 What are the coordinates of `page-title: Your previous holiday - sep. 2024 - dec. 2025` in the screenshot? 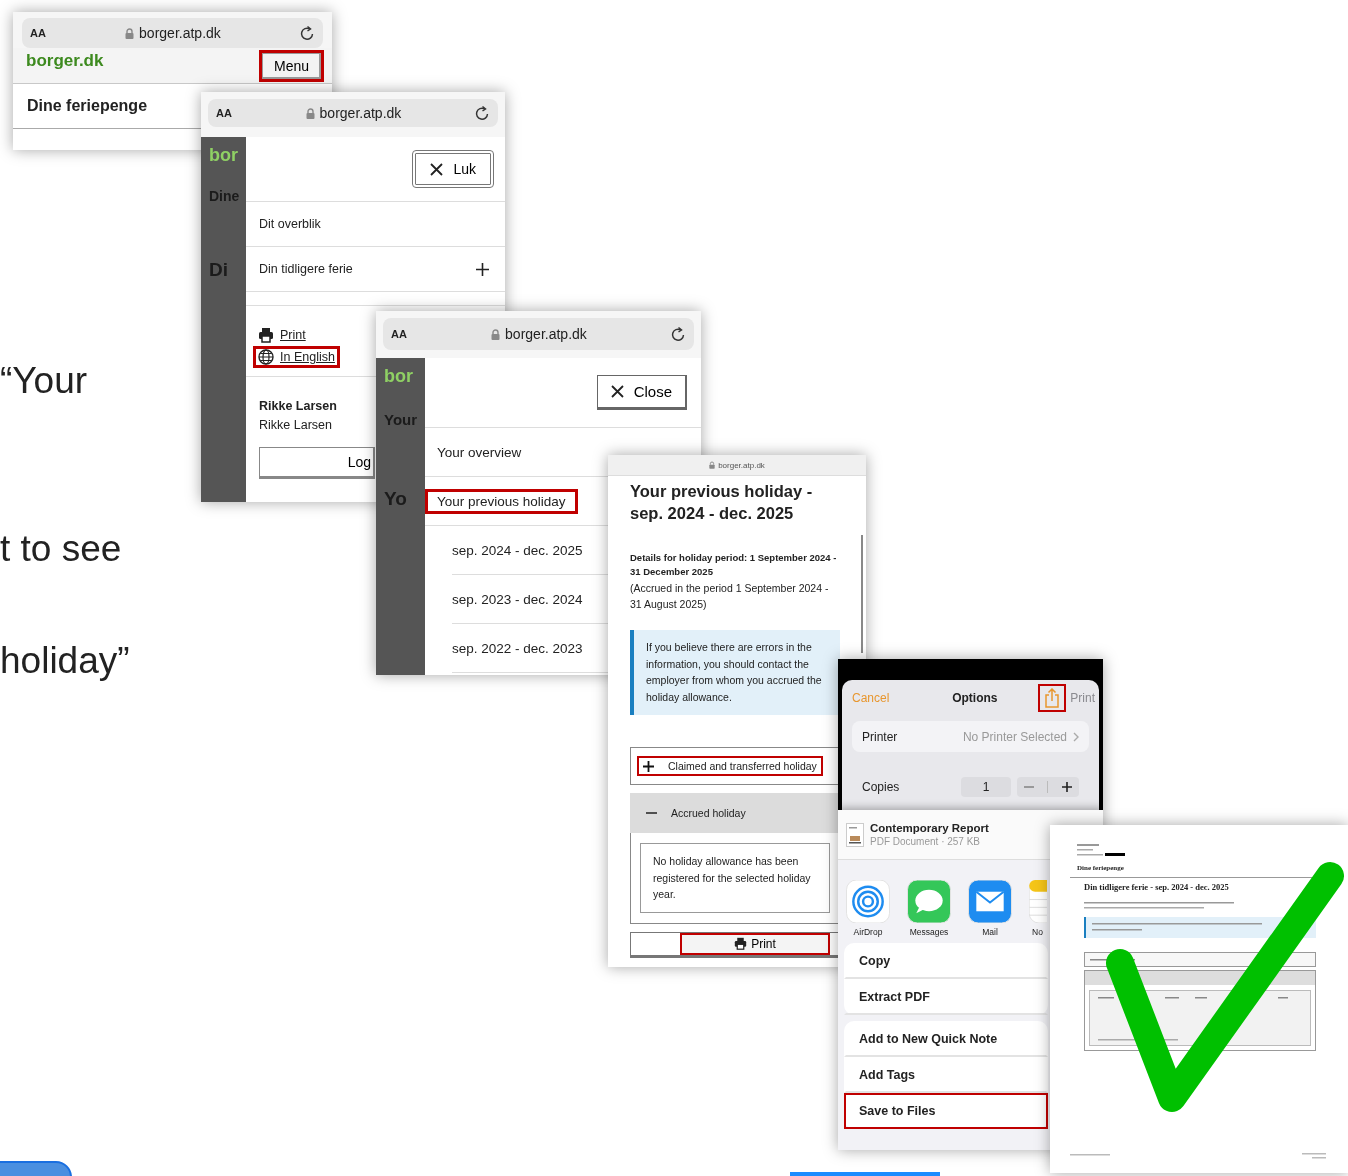 It's located at (722, 502).